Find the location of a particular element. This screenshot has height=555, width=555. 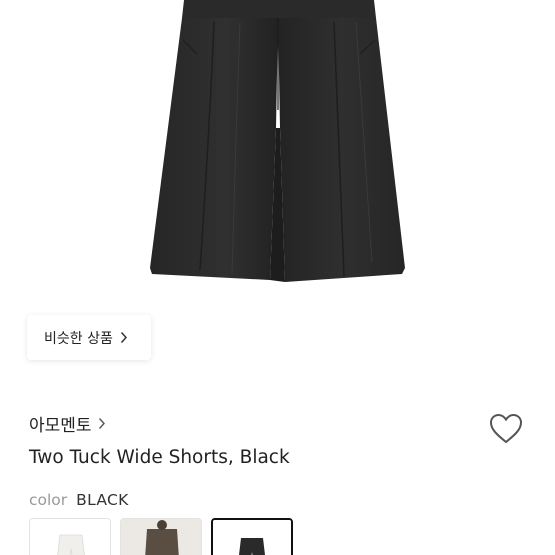

similar-products-label: 비슷한 상품 is located at coordinates (78, 338).